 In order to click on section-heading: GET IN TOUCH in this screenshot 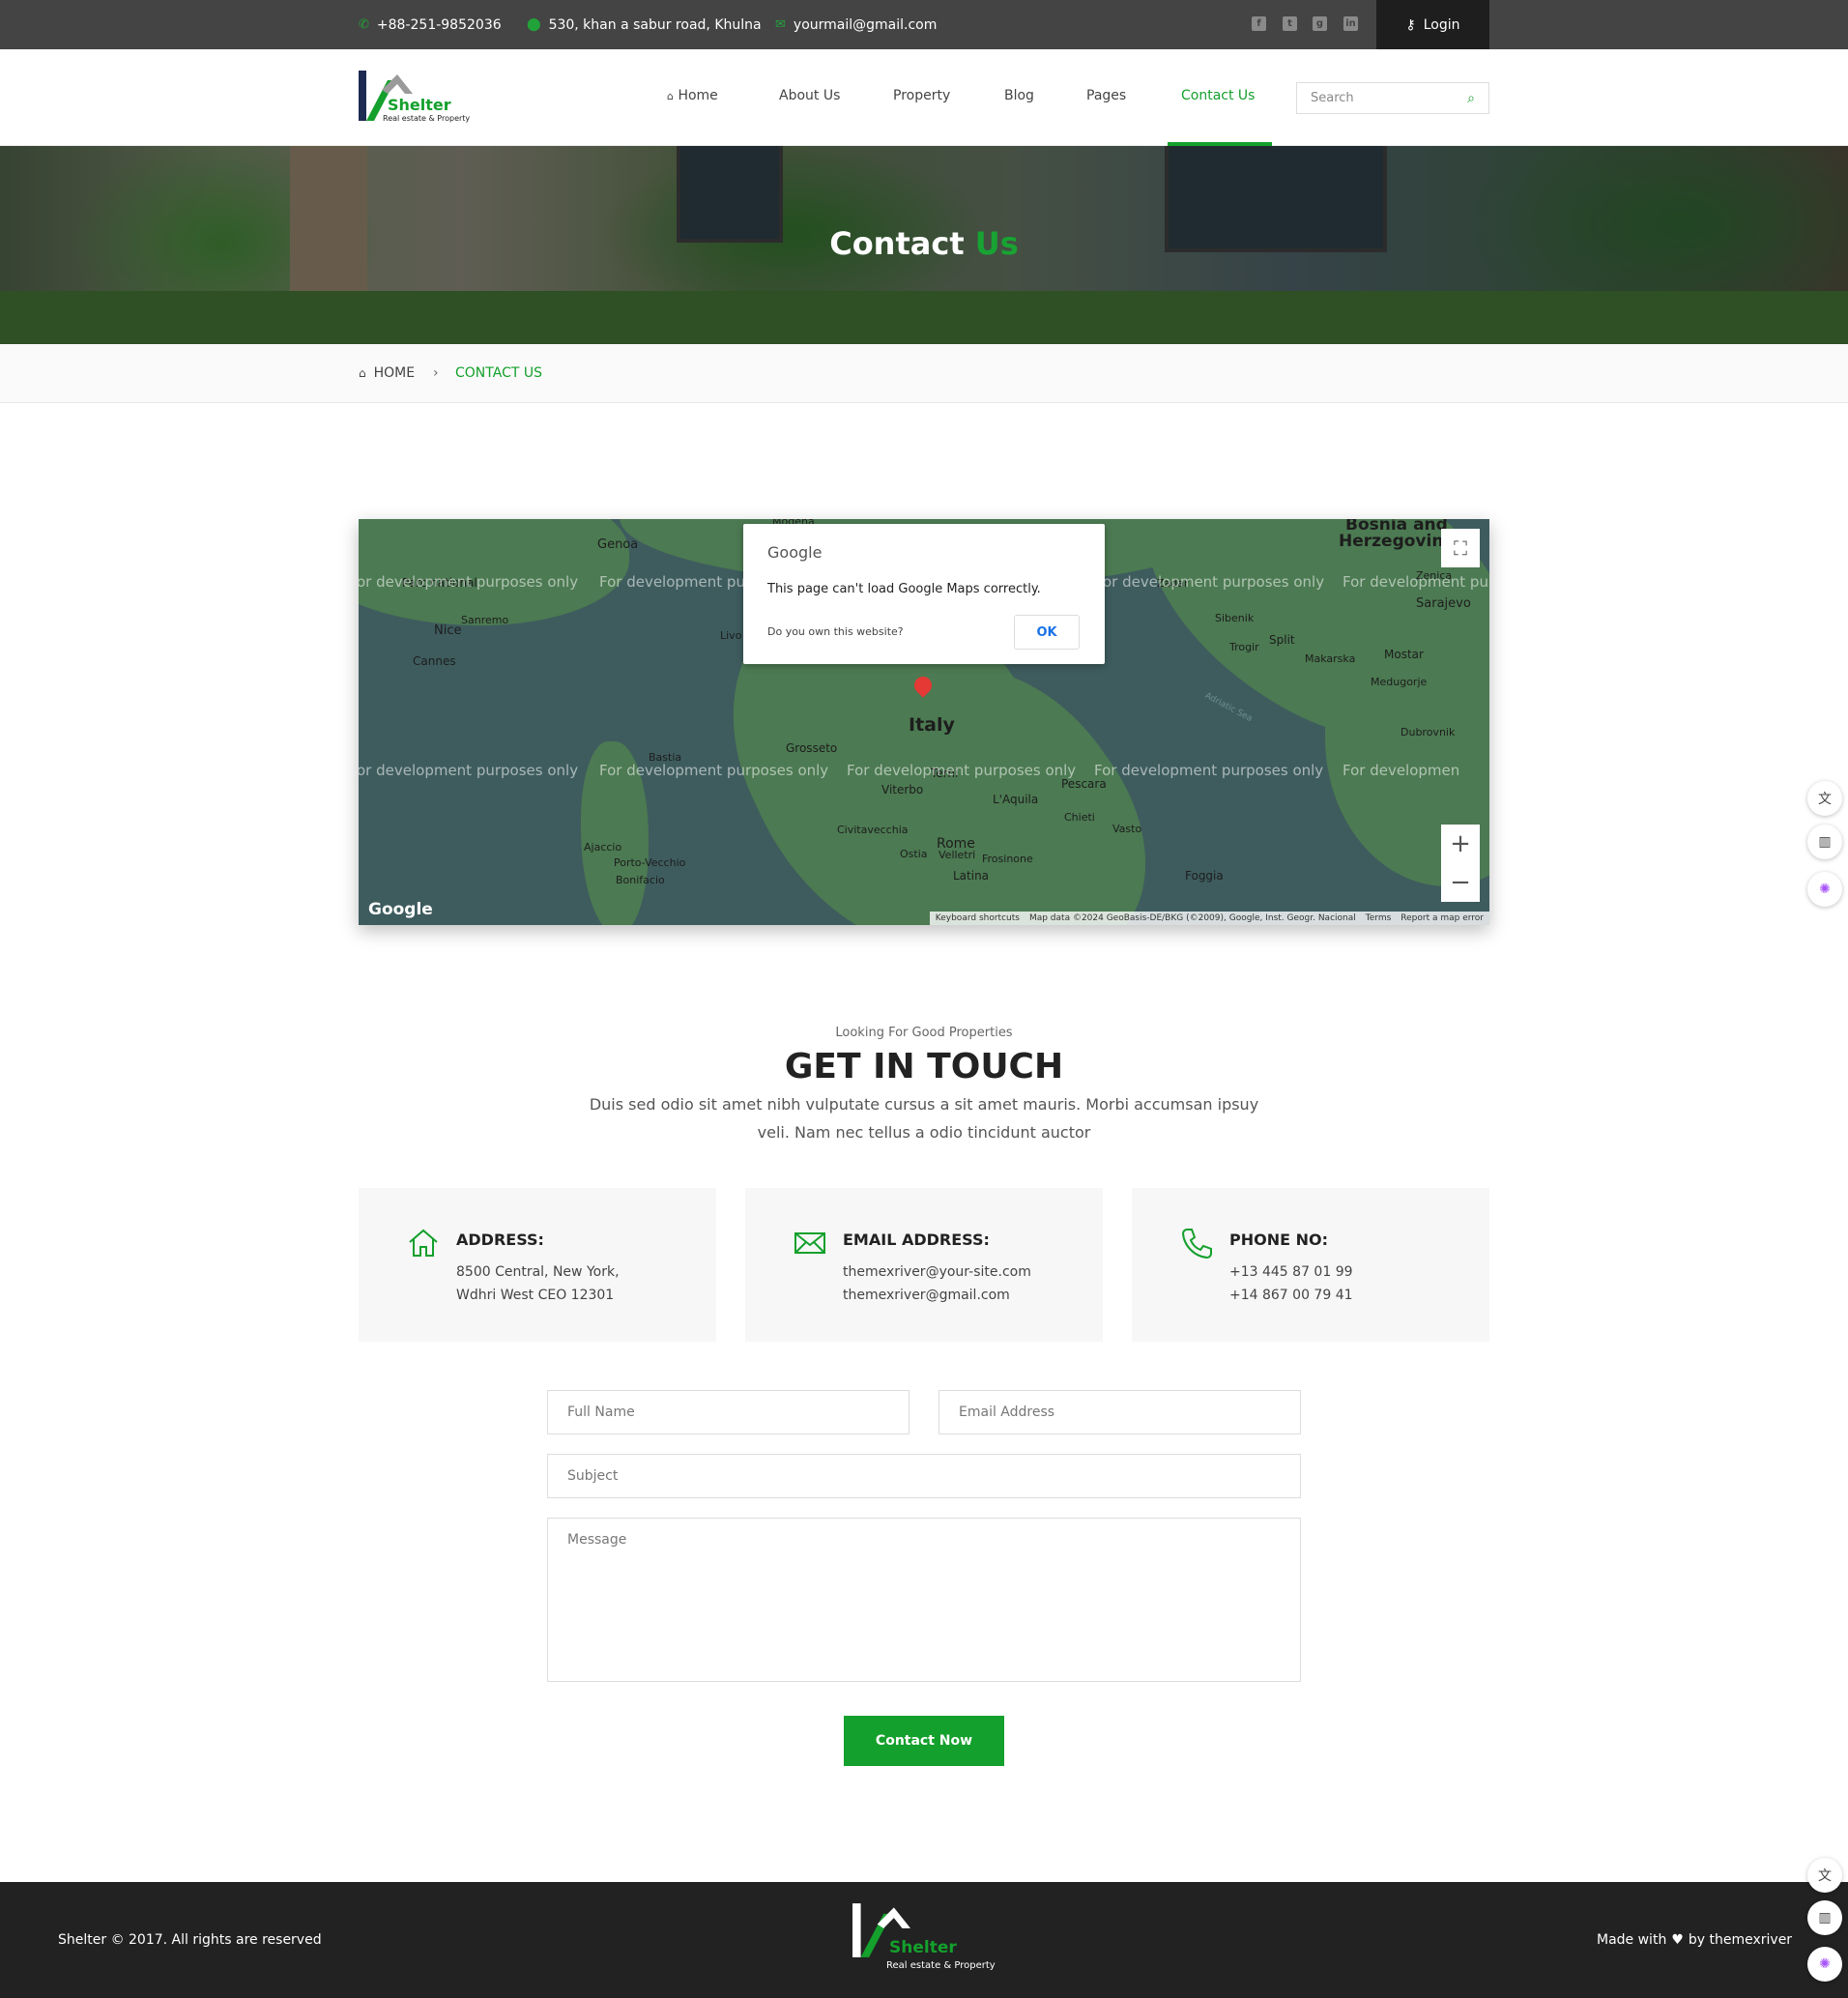, I will do `click(924, 1066)`.